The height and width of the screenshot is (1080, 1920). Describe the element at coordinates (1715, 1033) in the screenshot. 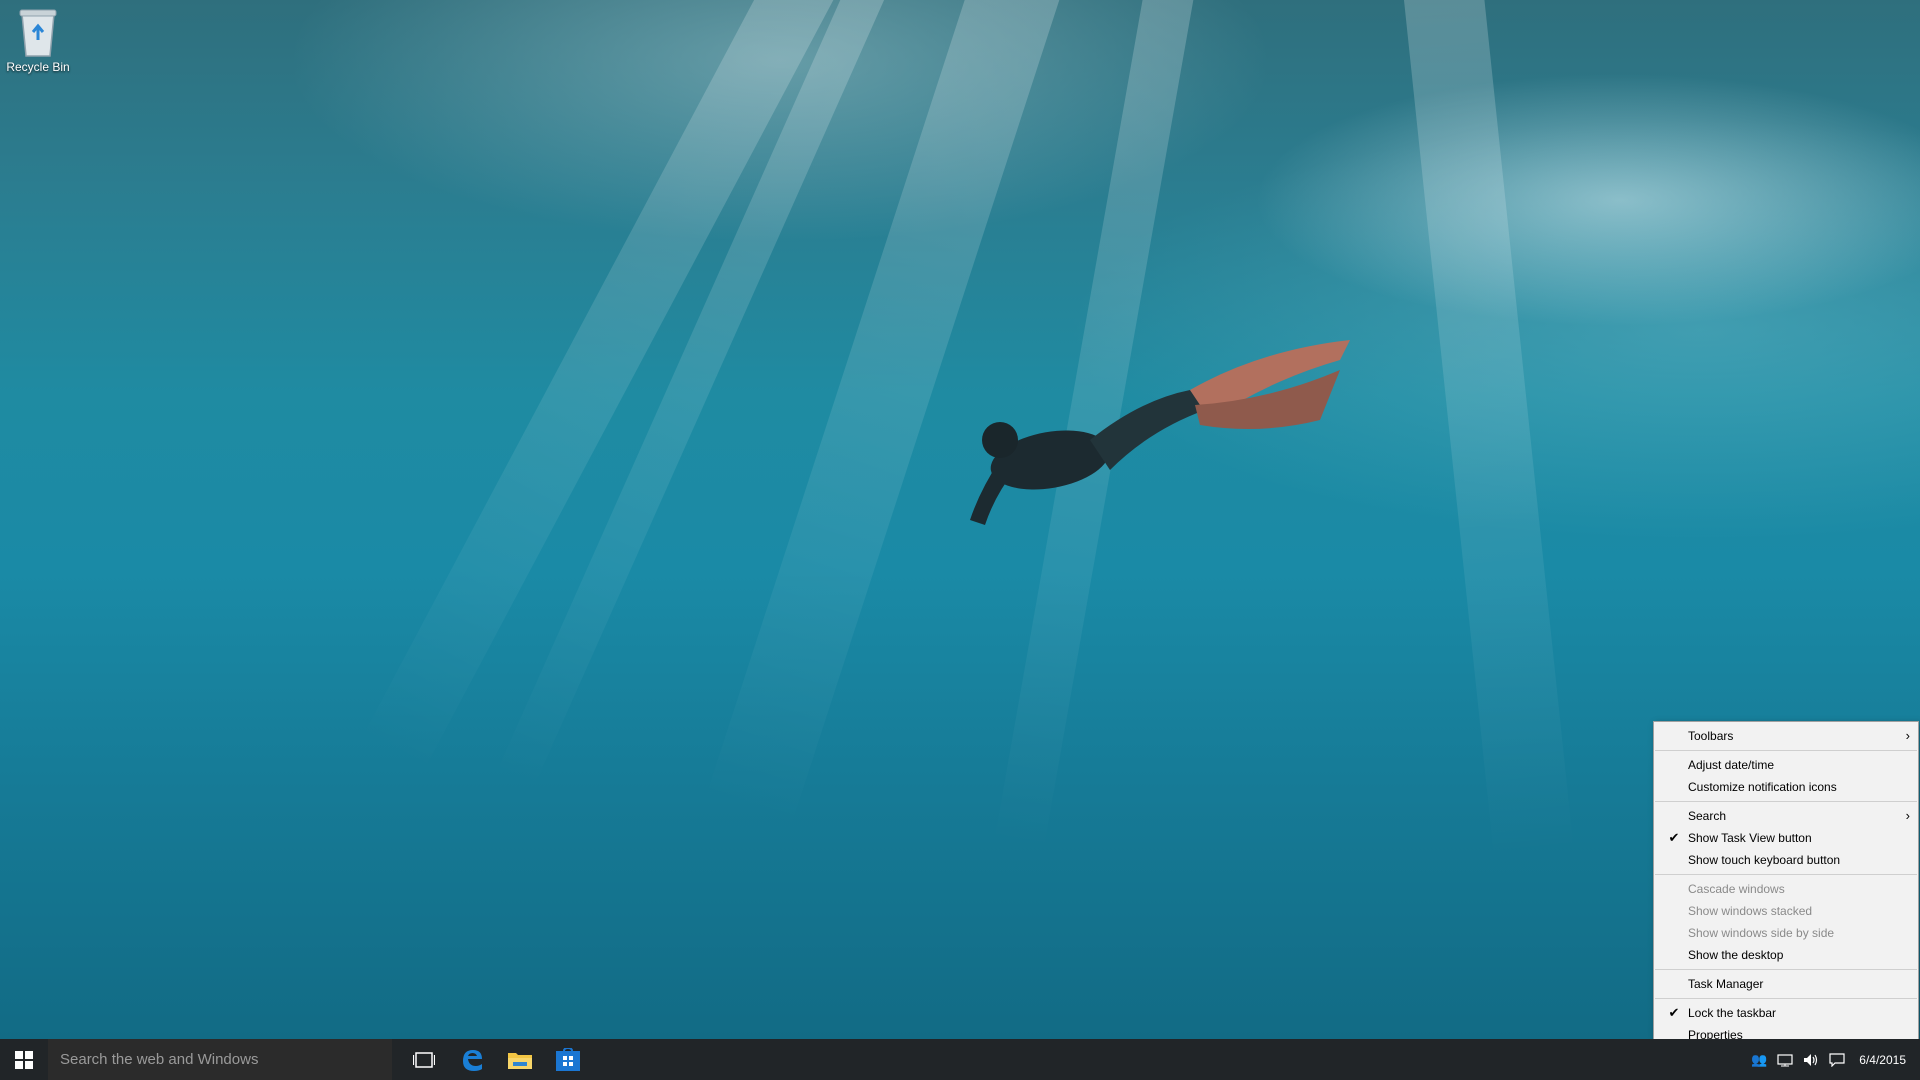

I see `menu-item-label: Properties` at that location.